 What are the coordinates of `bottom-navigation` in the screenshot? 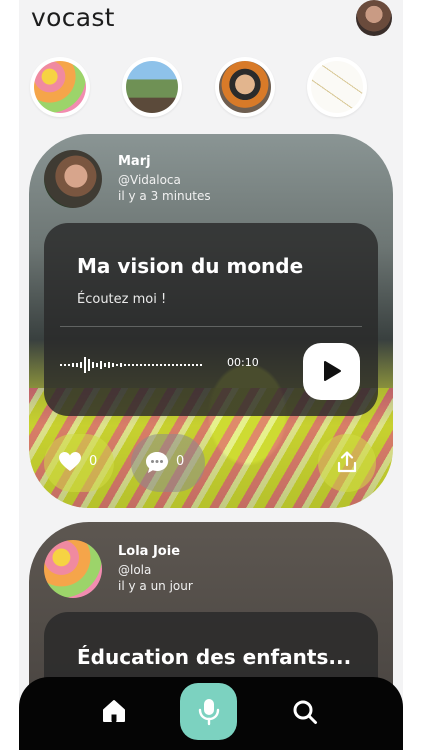 It's located at (211, 713).